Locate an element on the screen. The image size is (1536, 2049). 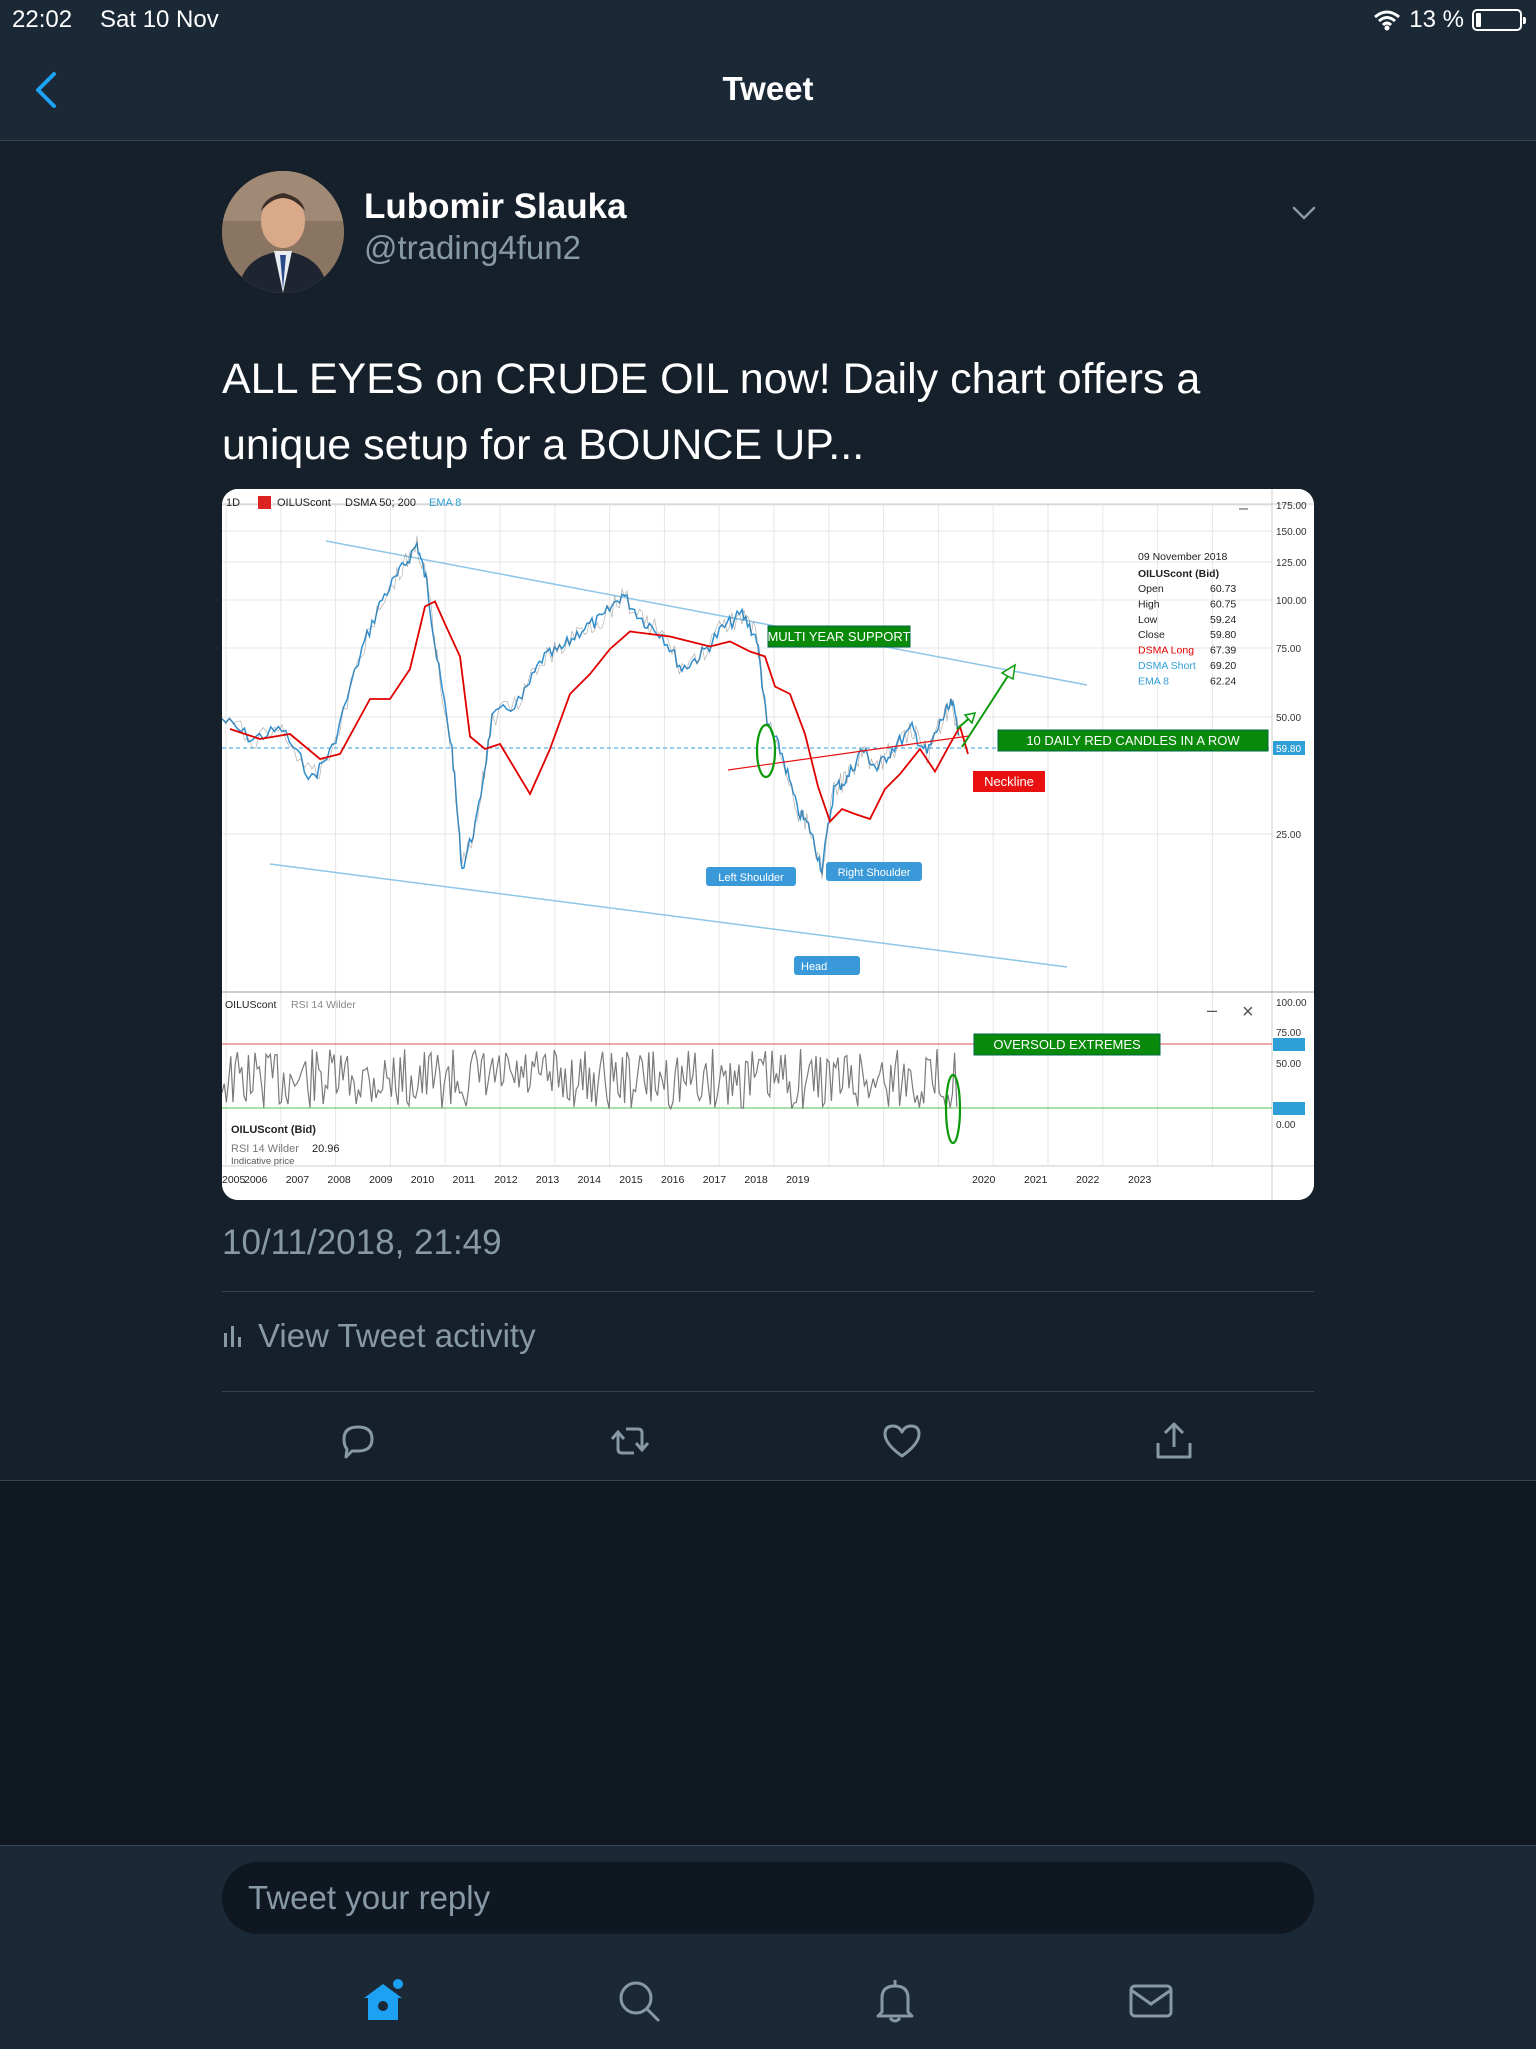
year-label: 2013 is located at coordinates (548, 1180).